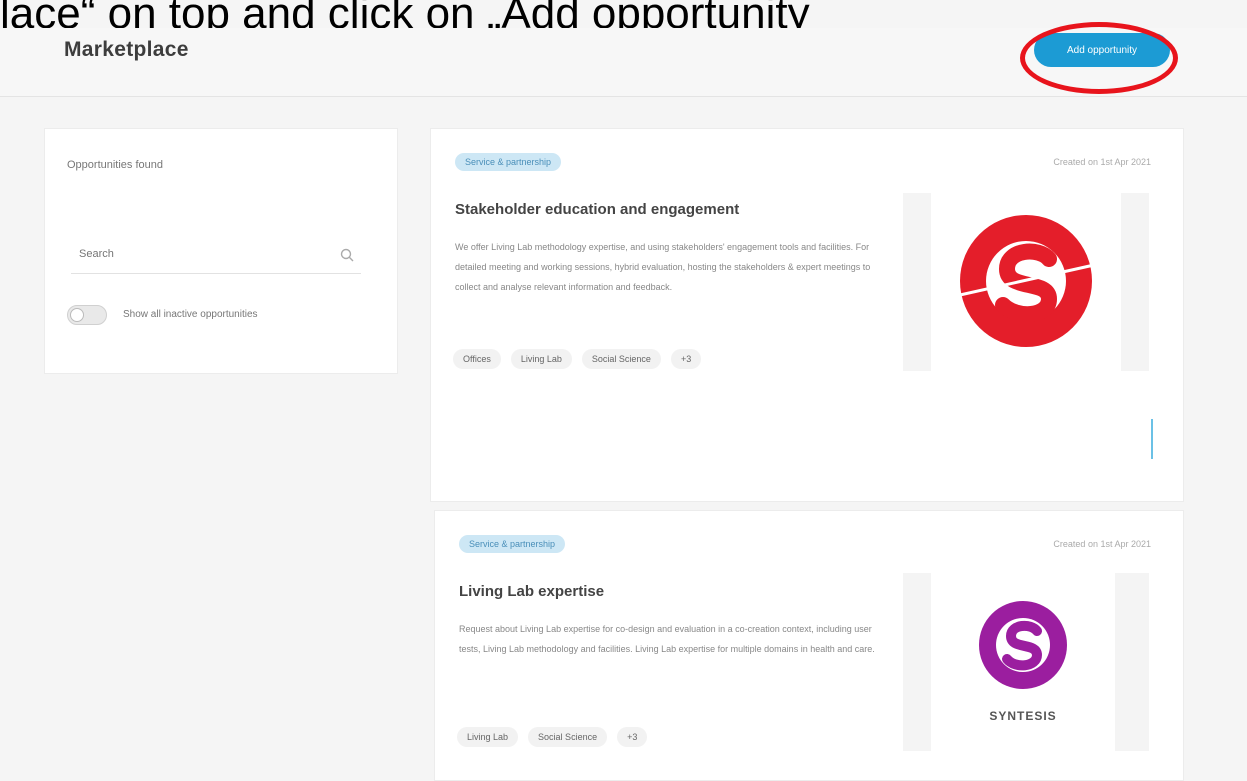 This screenshot has width=1247, height=781. I want to click on logo-frame, so click(1026, 282).